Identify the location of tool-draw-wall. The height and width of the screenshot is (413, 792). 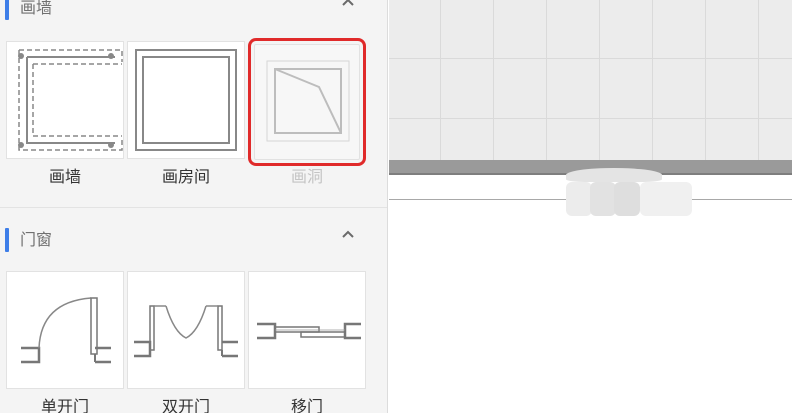
(65, 100).